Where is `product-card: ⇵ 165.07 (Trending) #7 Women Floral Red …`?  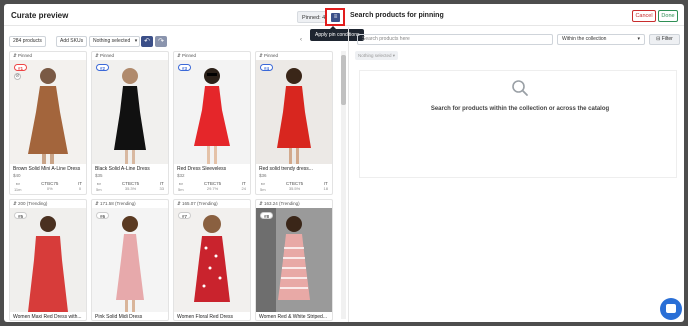 product-card: ⇵ 165.07 (Trending) #7 Women Floral Red … is located at coordinates (212, 260).